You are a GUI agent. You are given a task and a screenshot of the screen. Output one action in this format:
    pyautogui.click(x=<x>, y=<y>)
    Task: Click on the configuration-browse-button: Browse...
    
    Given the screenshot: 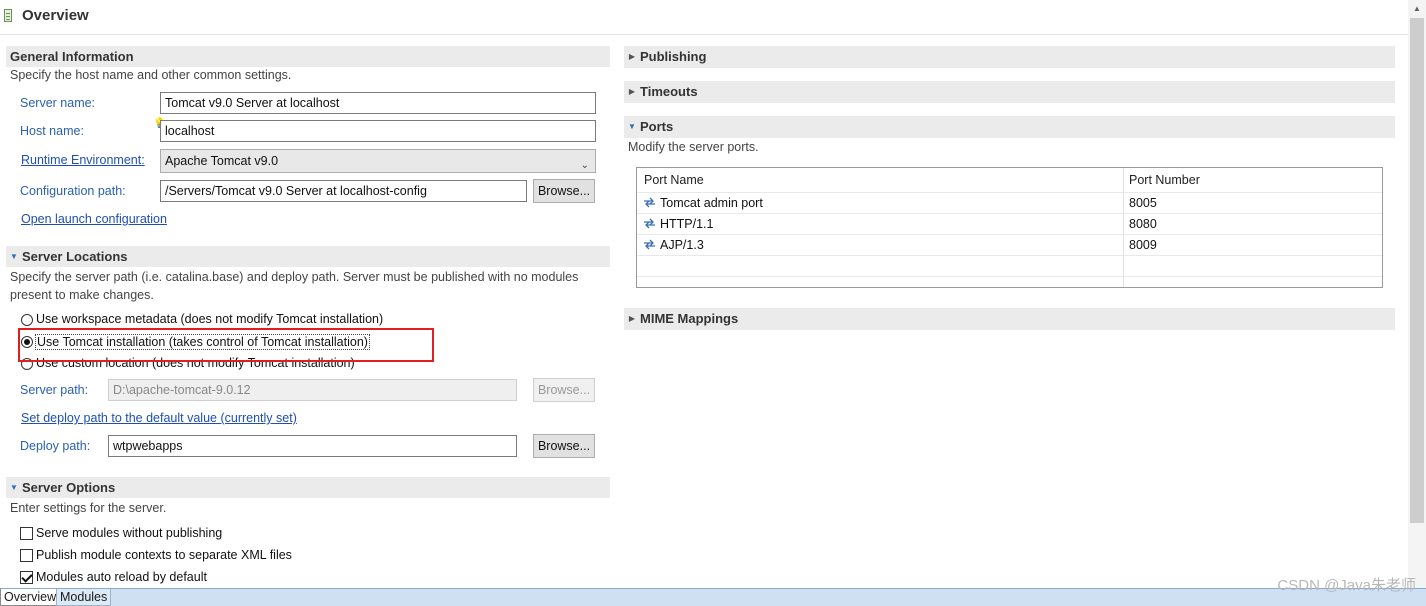 What is the action you would take?
    pyautogui.click(x=564, y=191)
    